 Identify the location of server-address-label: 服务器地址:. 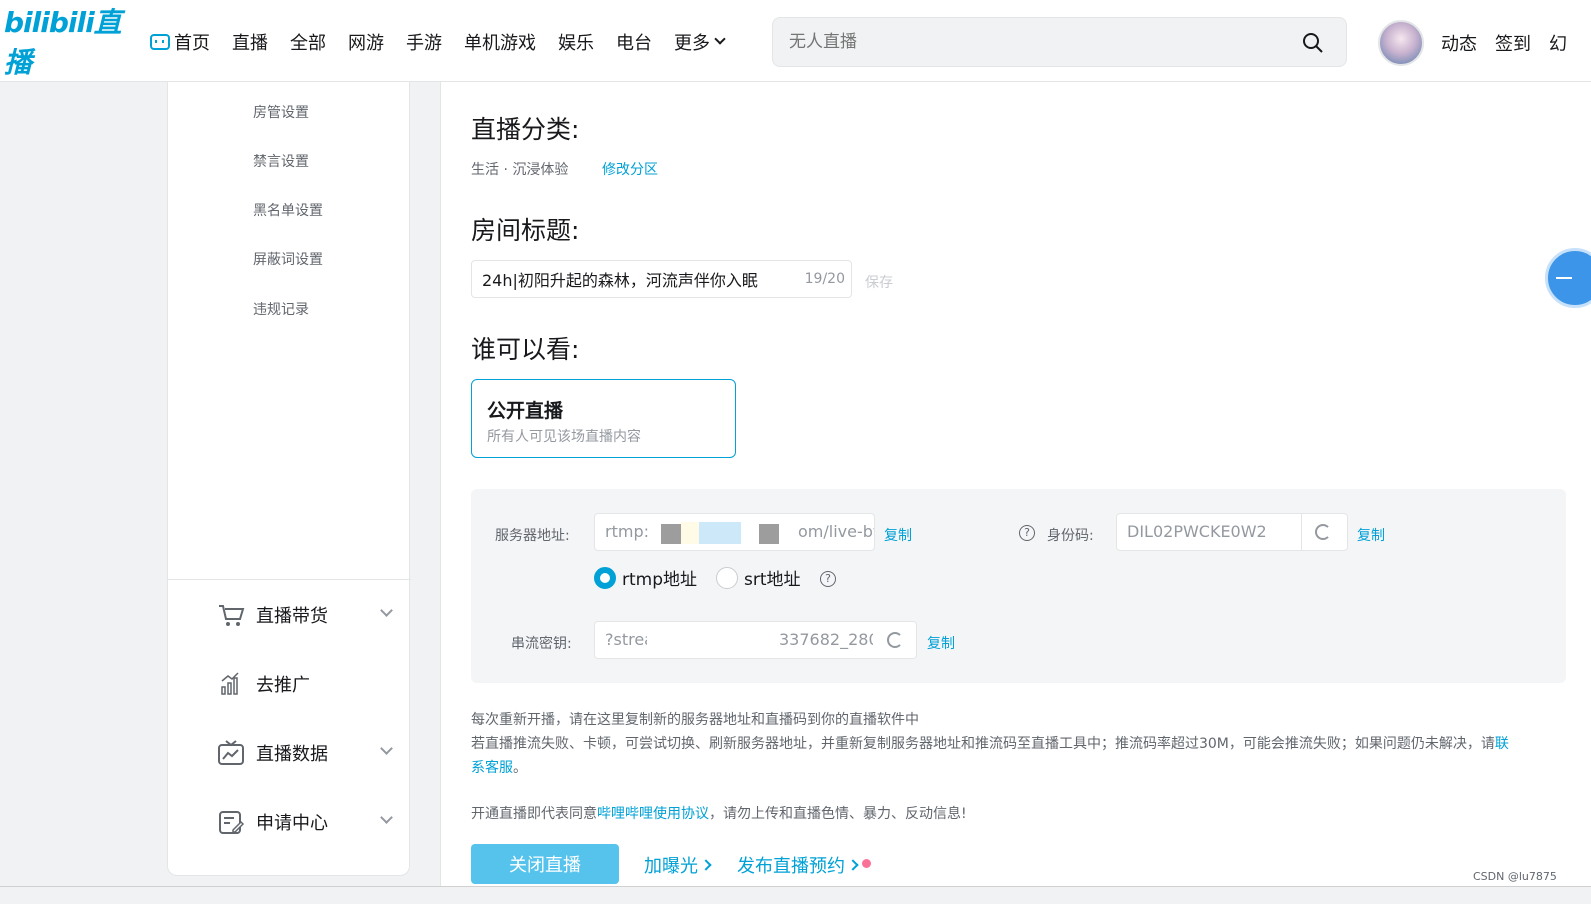
(532, 536).